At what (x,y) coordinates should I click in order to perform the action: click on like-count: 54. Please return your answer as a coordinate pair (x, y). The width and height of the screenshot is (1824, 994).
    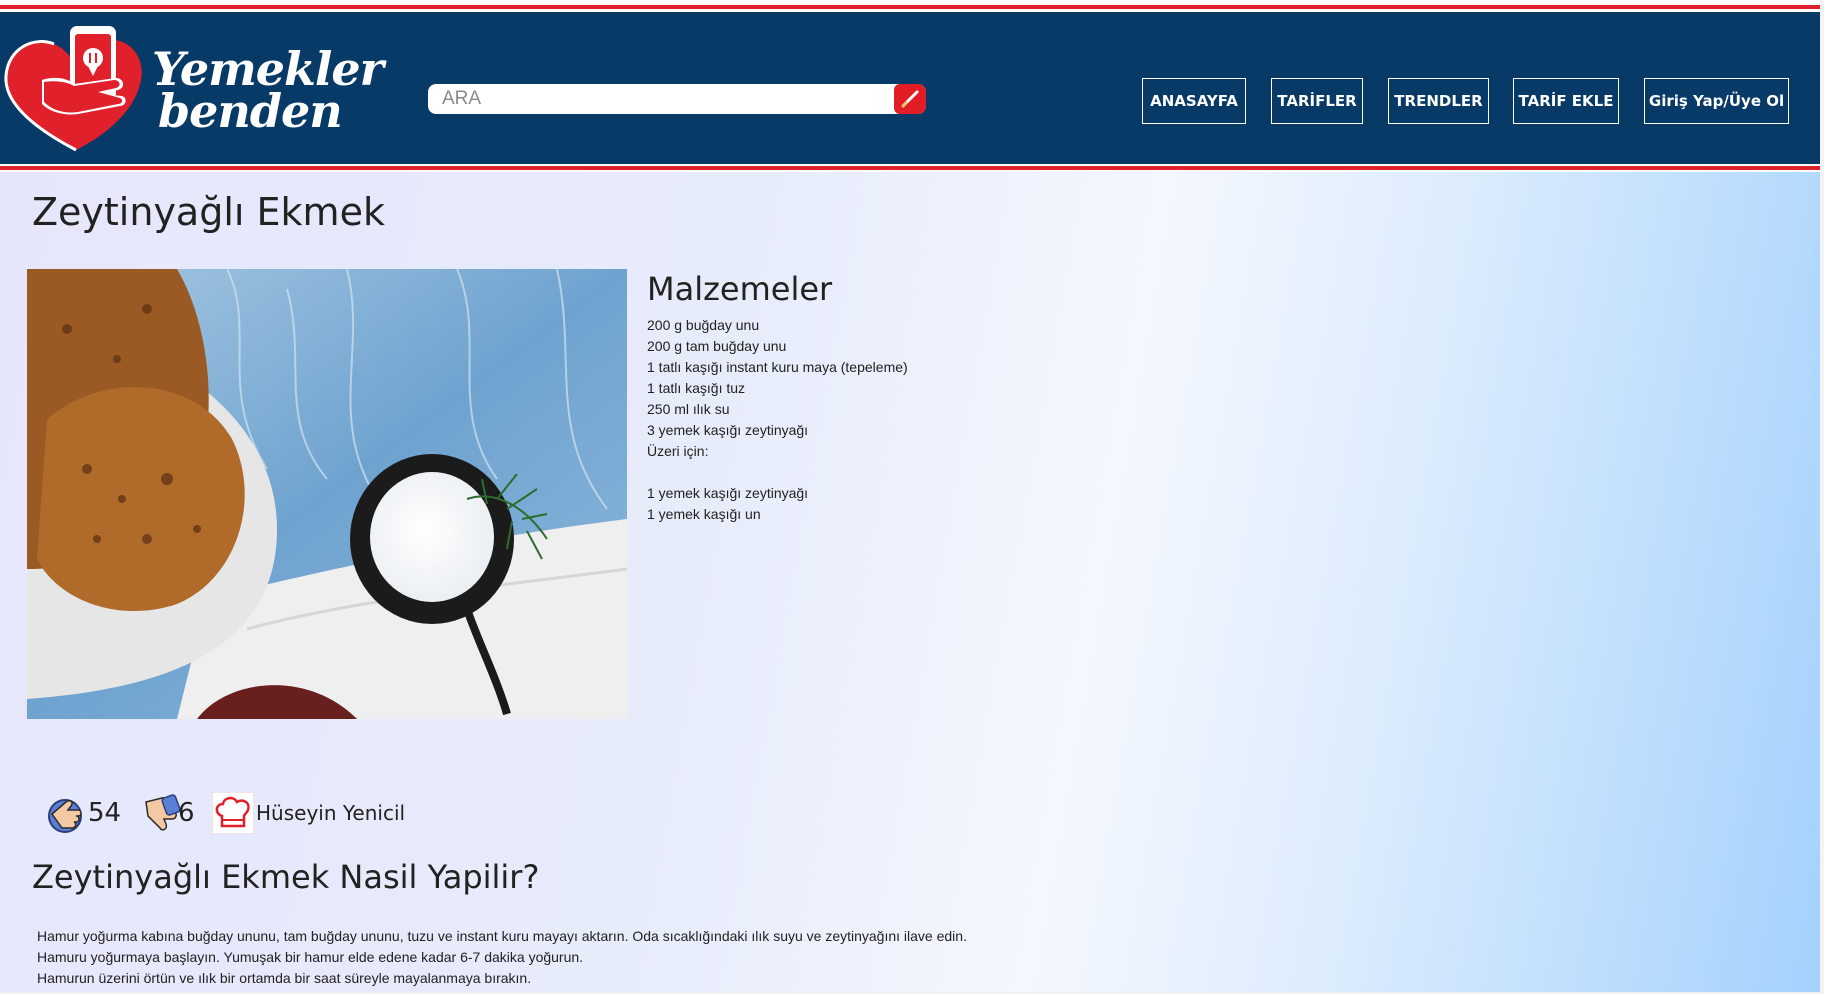
    Looking at the image, I should click on (105, 813).